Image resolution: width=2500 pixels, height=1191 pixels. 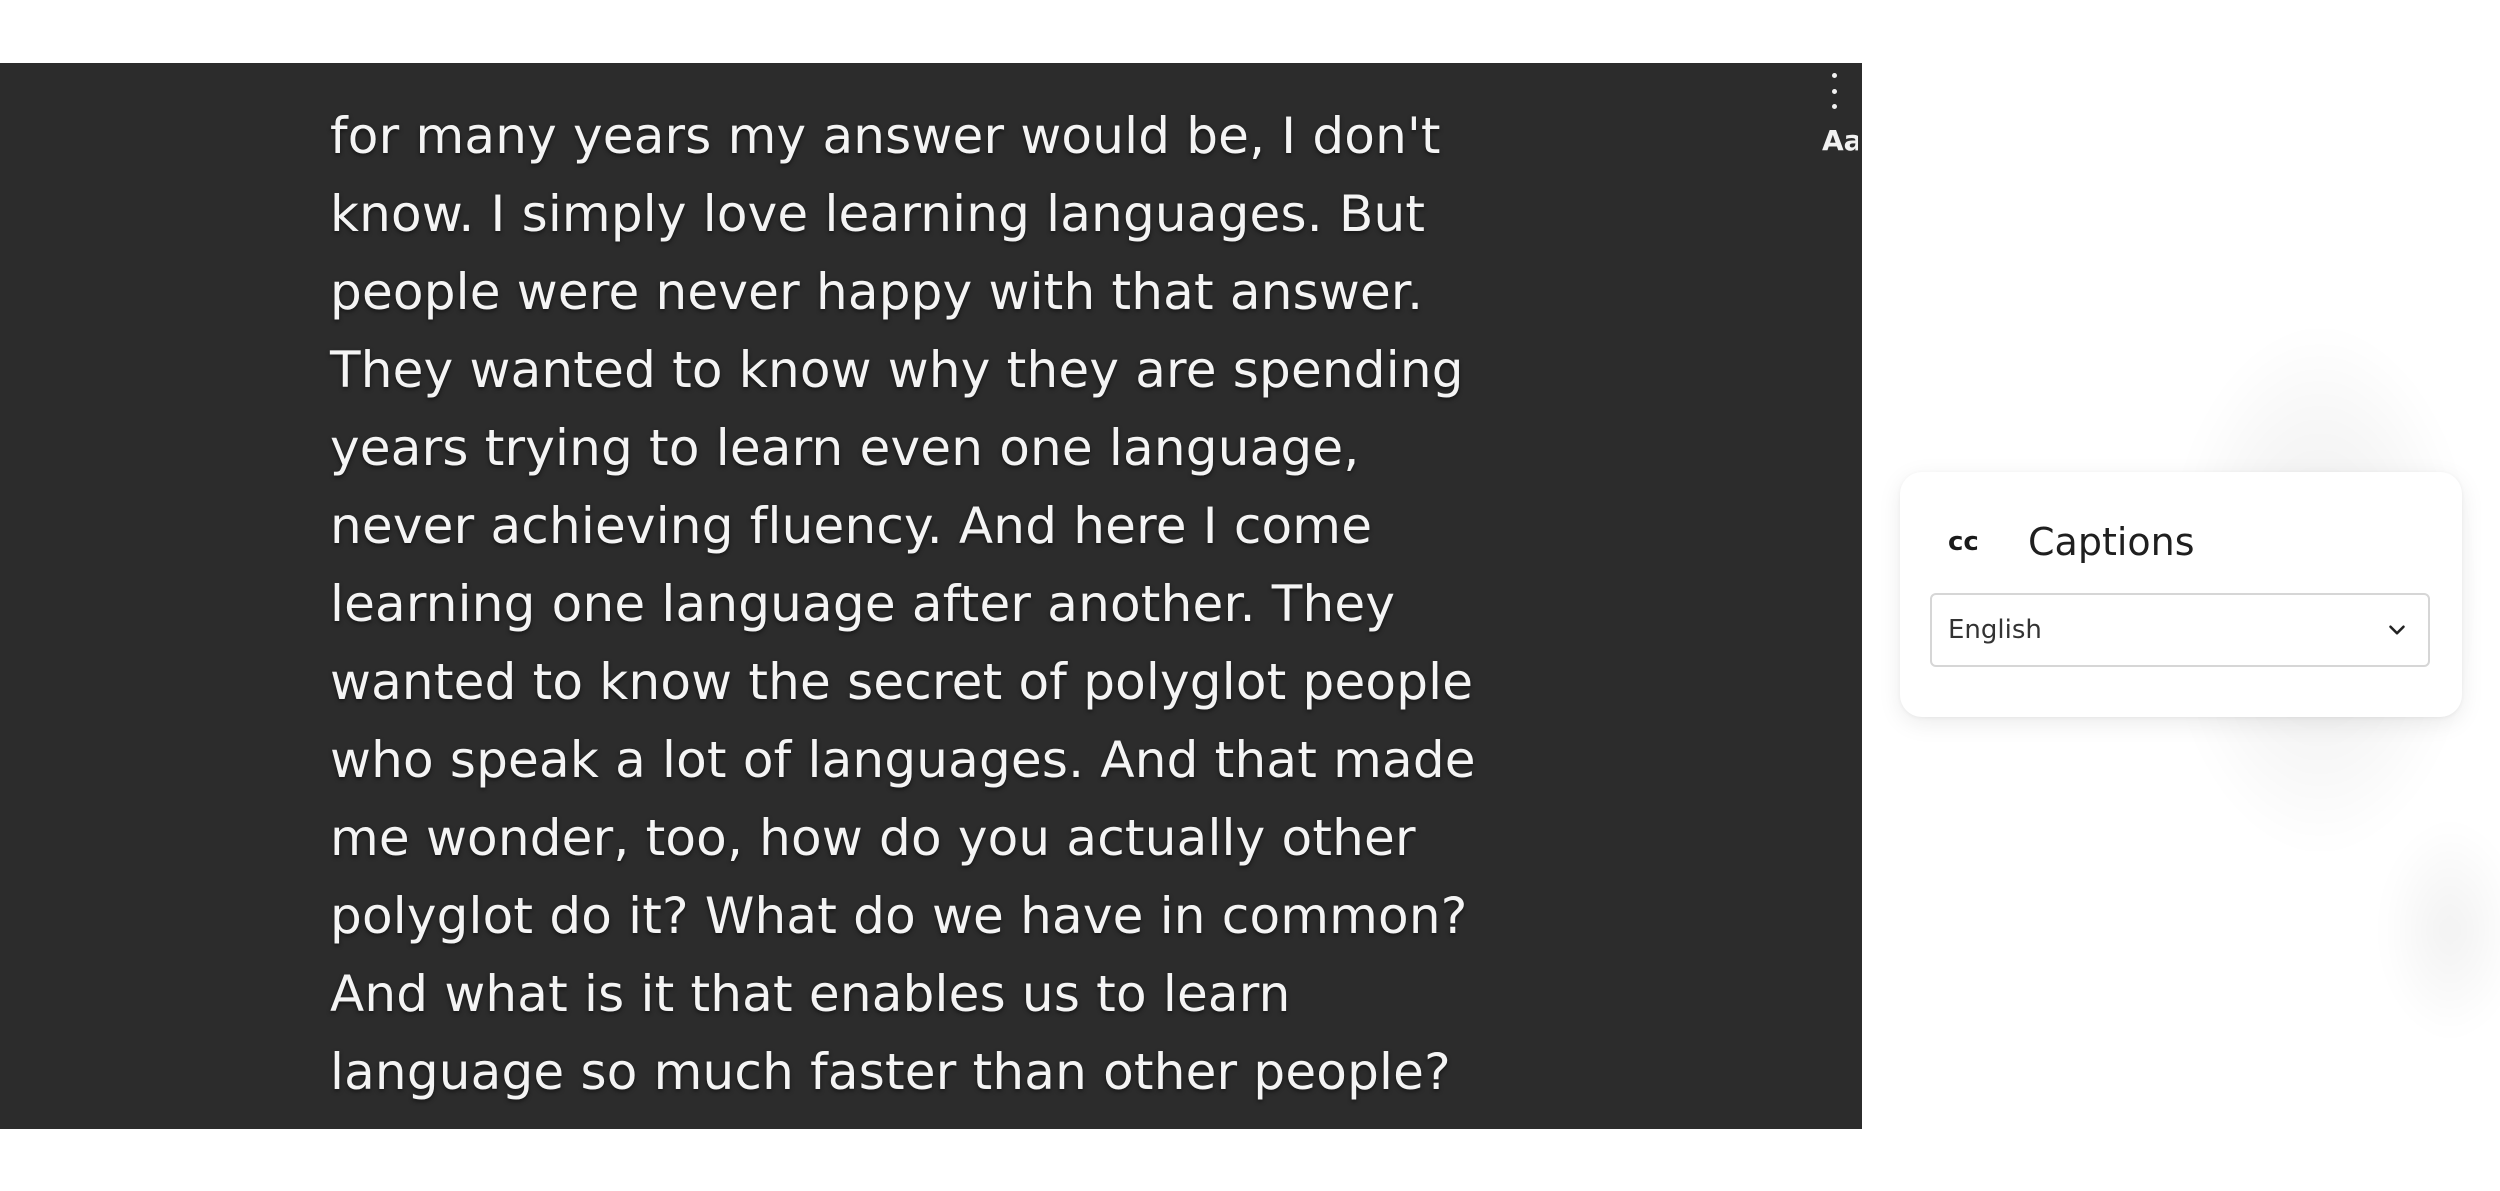 What do you see at coordinates (1995, 630) in the screenshot?
I see `selected-language: English` at bounding box center [1995, 630].